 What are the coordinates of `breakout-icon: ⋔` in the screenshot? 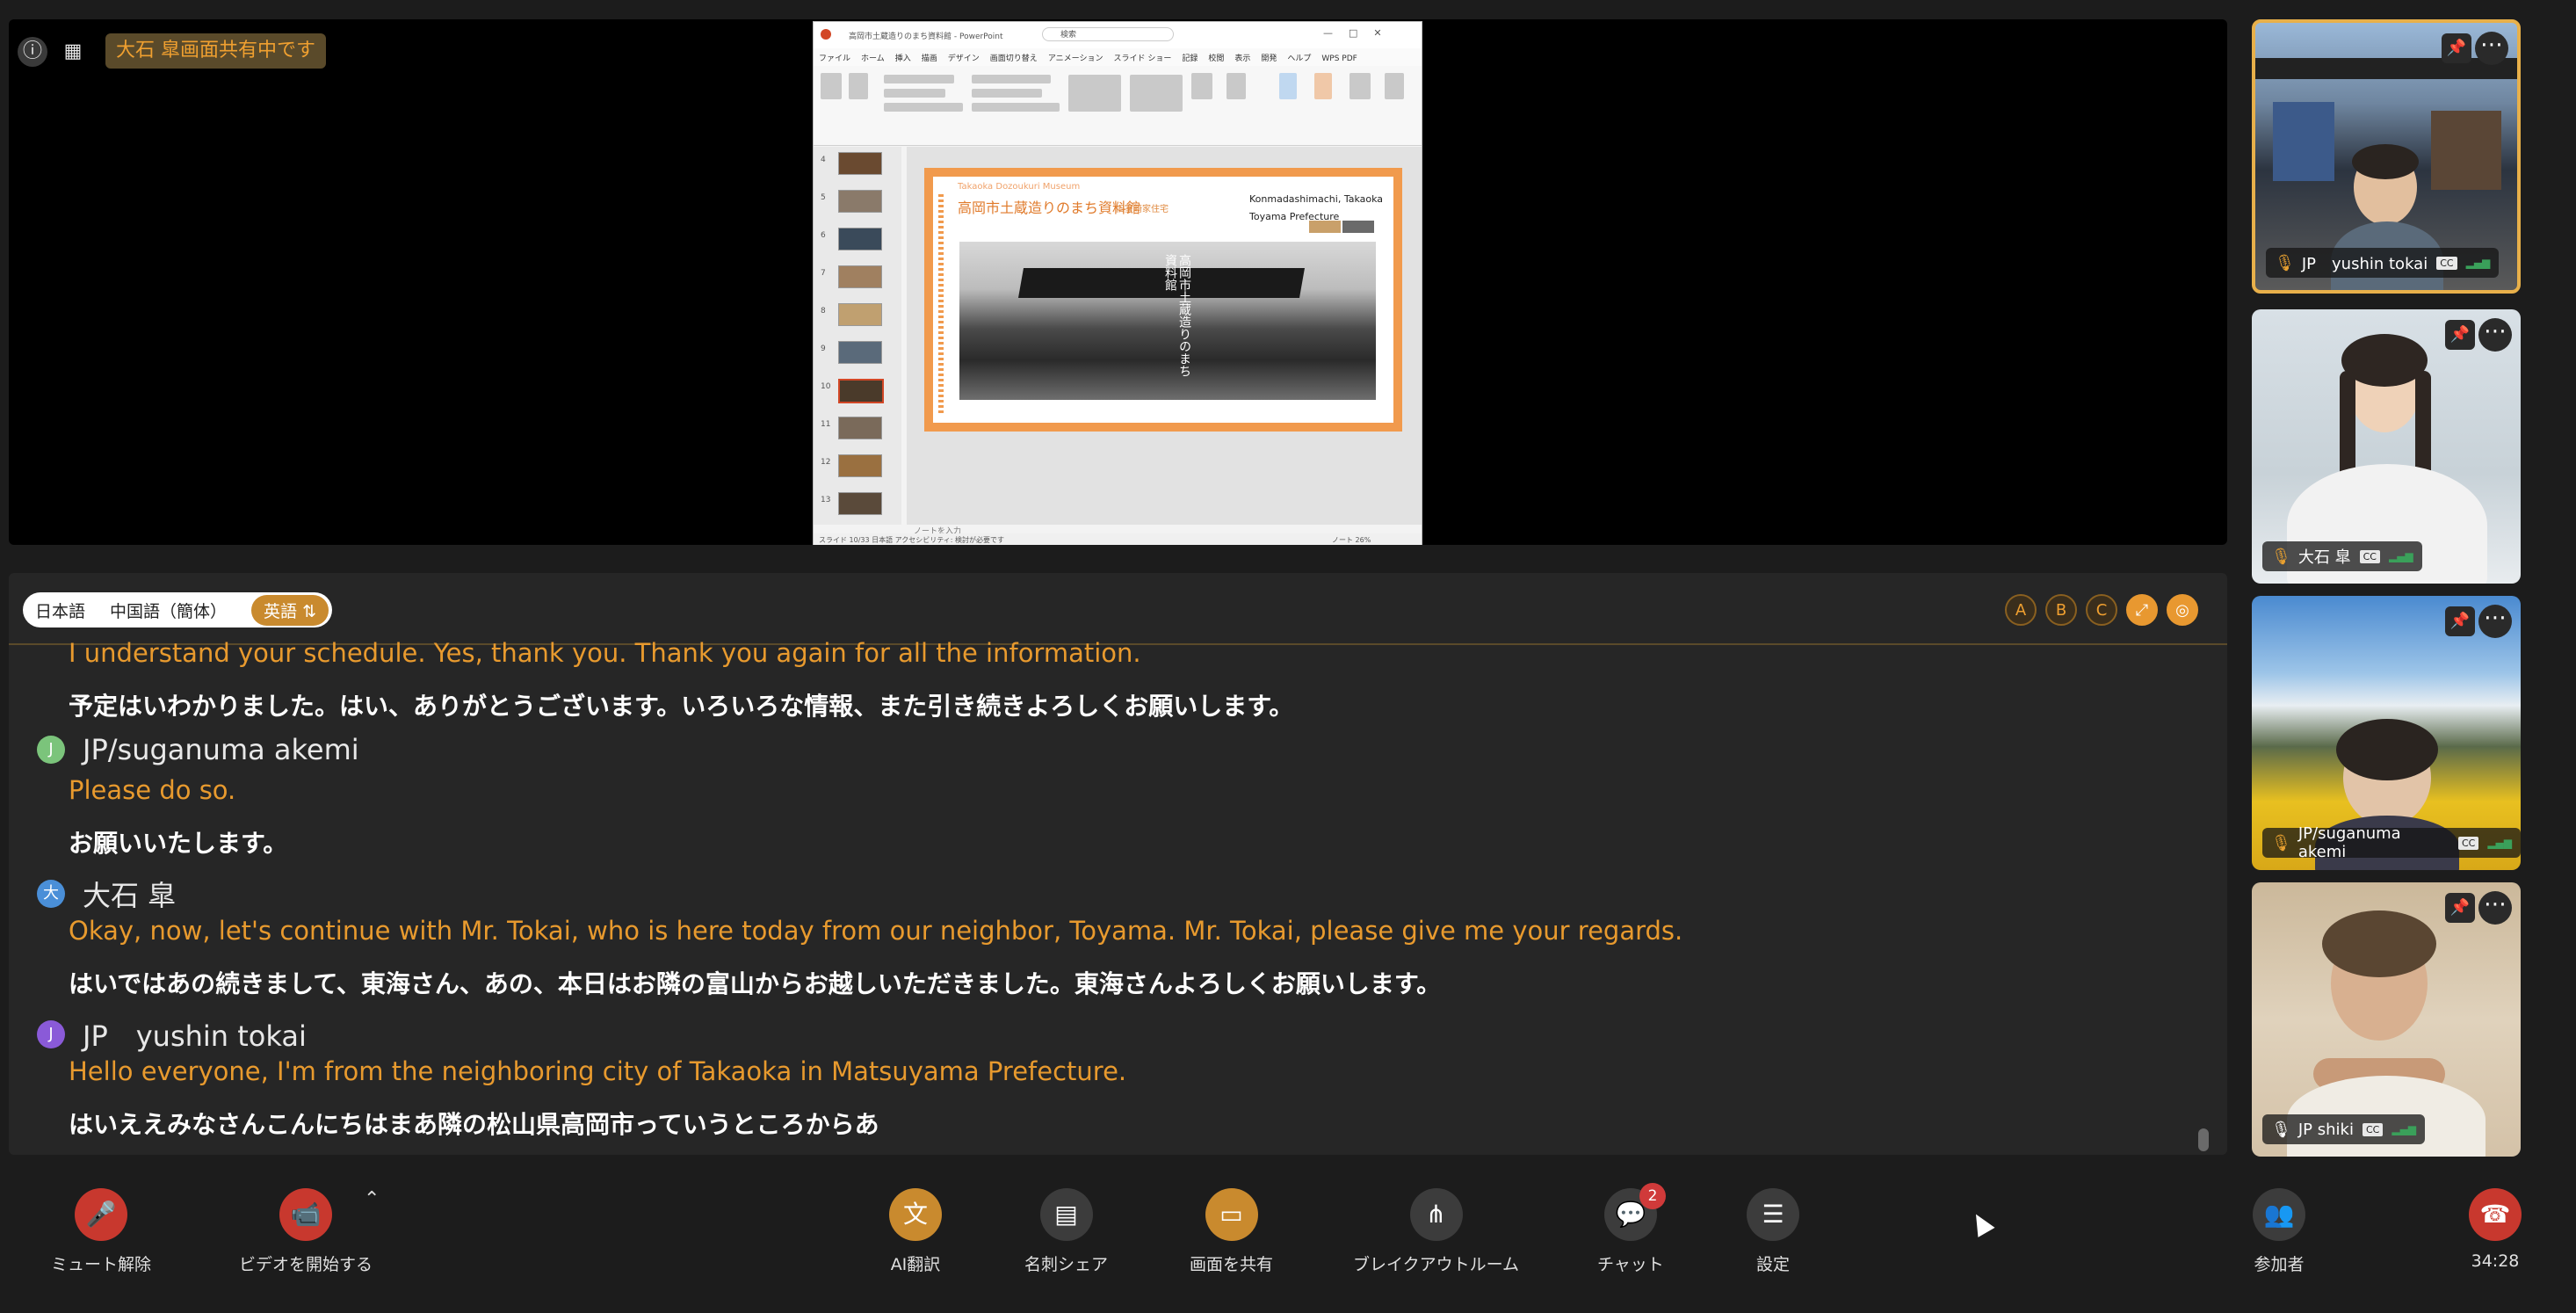 It's located at (1436, 1214).